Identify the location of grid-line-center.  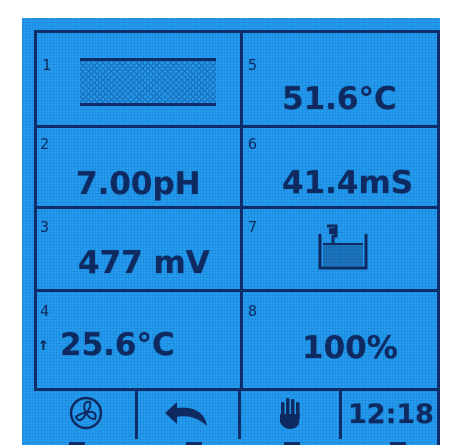
(241, 210).